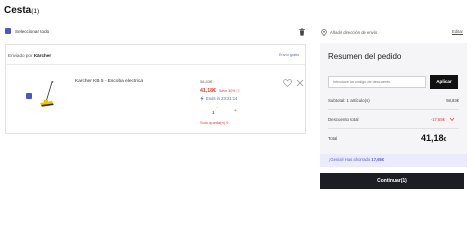 The image size is (475, 245). I want to click on quantity-value: 1, so click(213, 112).